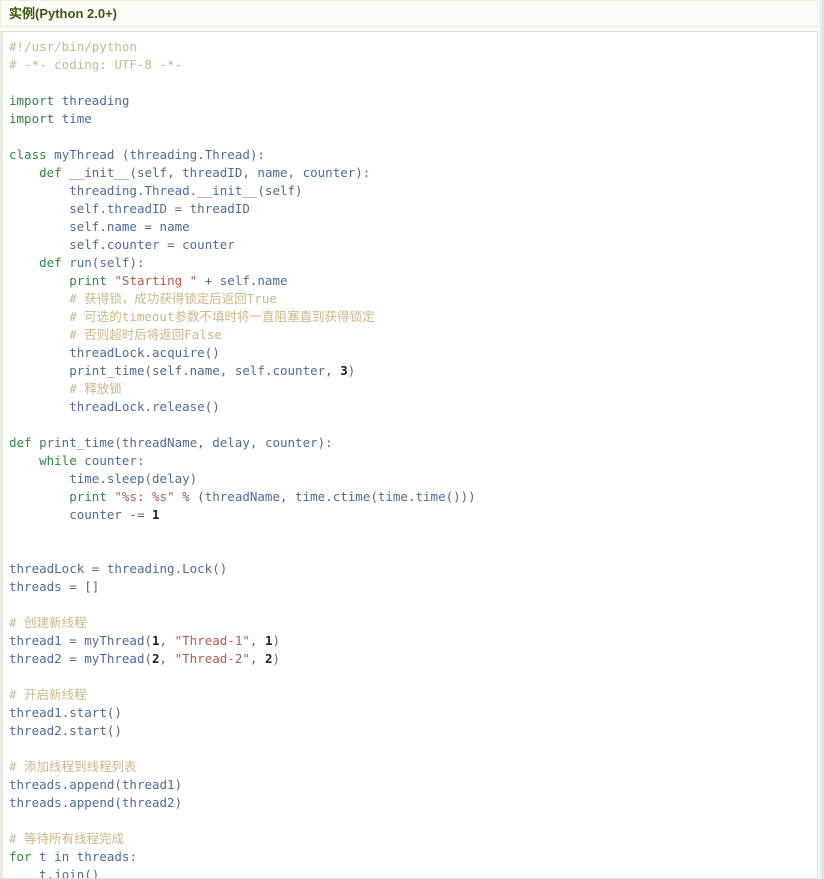 This screenshot has width=824, height=879. Describe the element at coordinates (107, 370) in the screenshot. I see `code-token-id: print_time` at that location.